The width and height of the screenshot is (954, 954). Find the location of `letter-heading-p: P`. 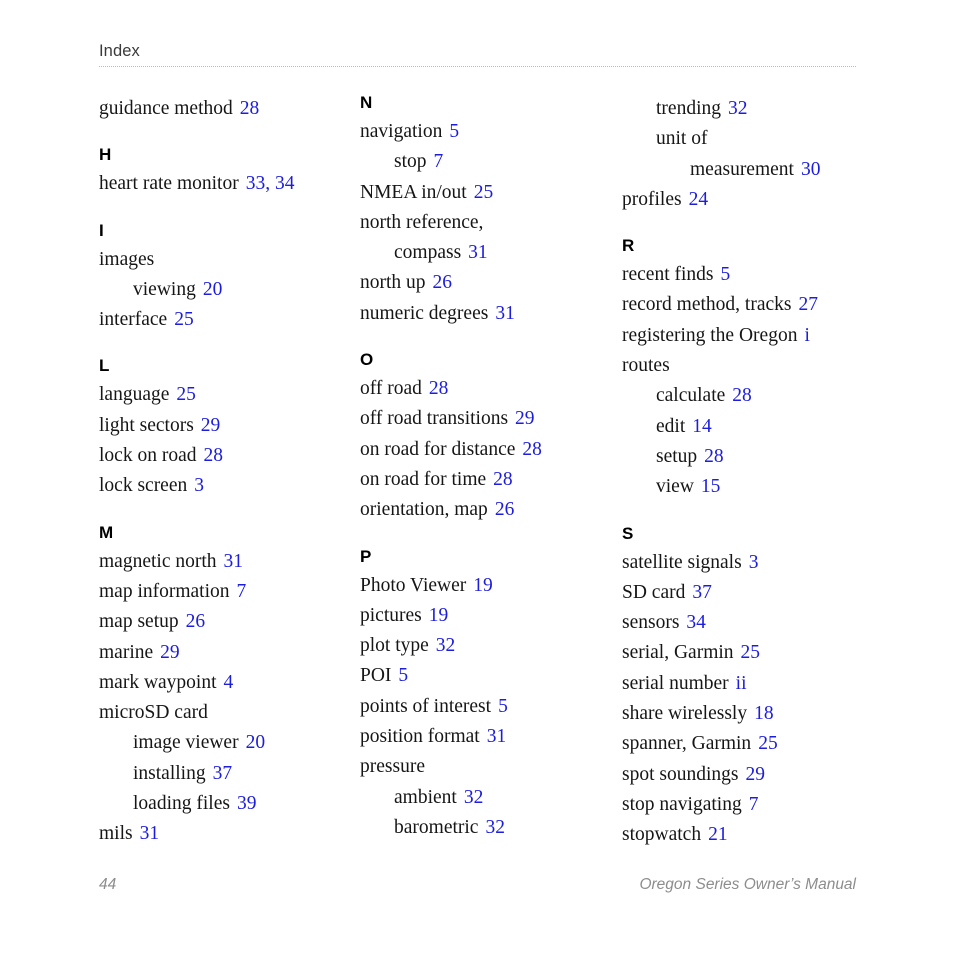

letter-heading-p: P is located at coordinates (366, 556).